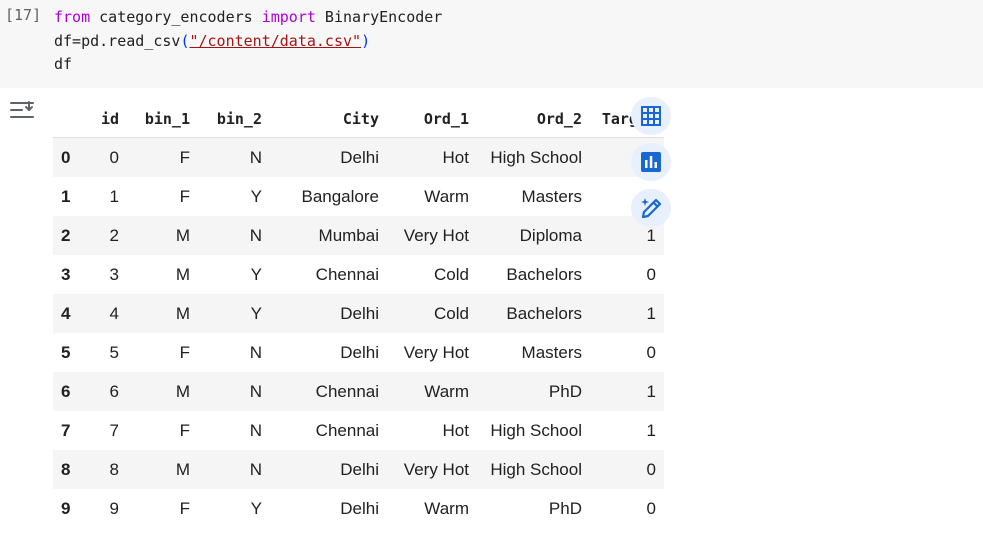  What do you see at coordinates (529, 391) in the screenshot?
I see `table-cell: PhD` at bounding box center [529, 391].